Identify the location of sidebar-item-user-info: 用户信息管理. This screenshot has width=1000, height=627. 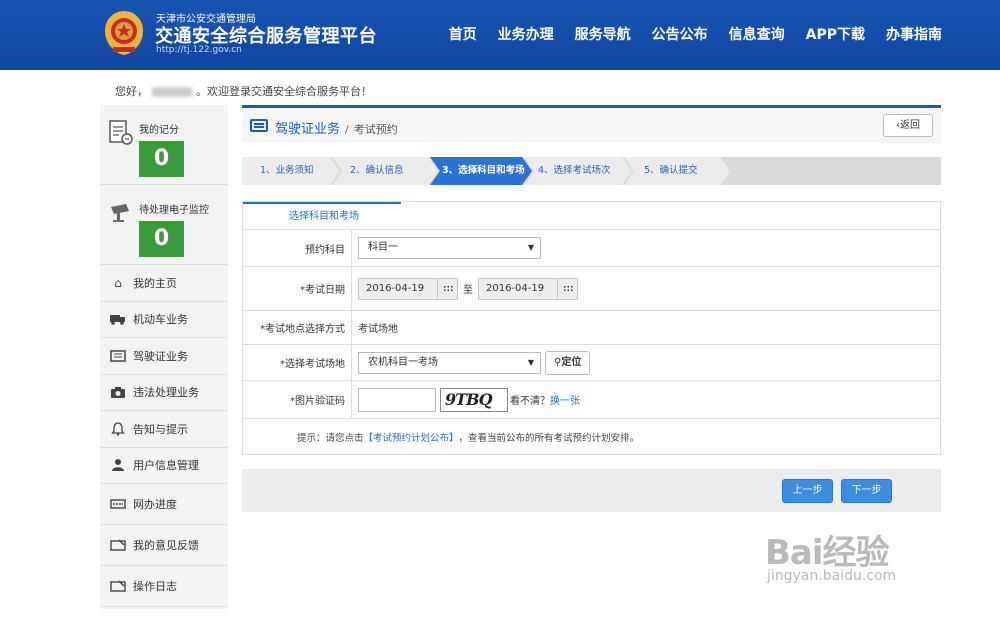
(164, 466).